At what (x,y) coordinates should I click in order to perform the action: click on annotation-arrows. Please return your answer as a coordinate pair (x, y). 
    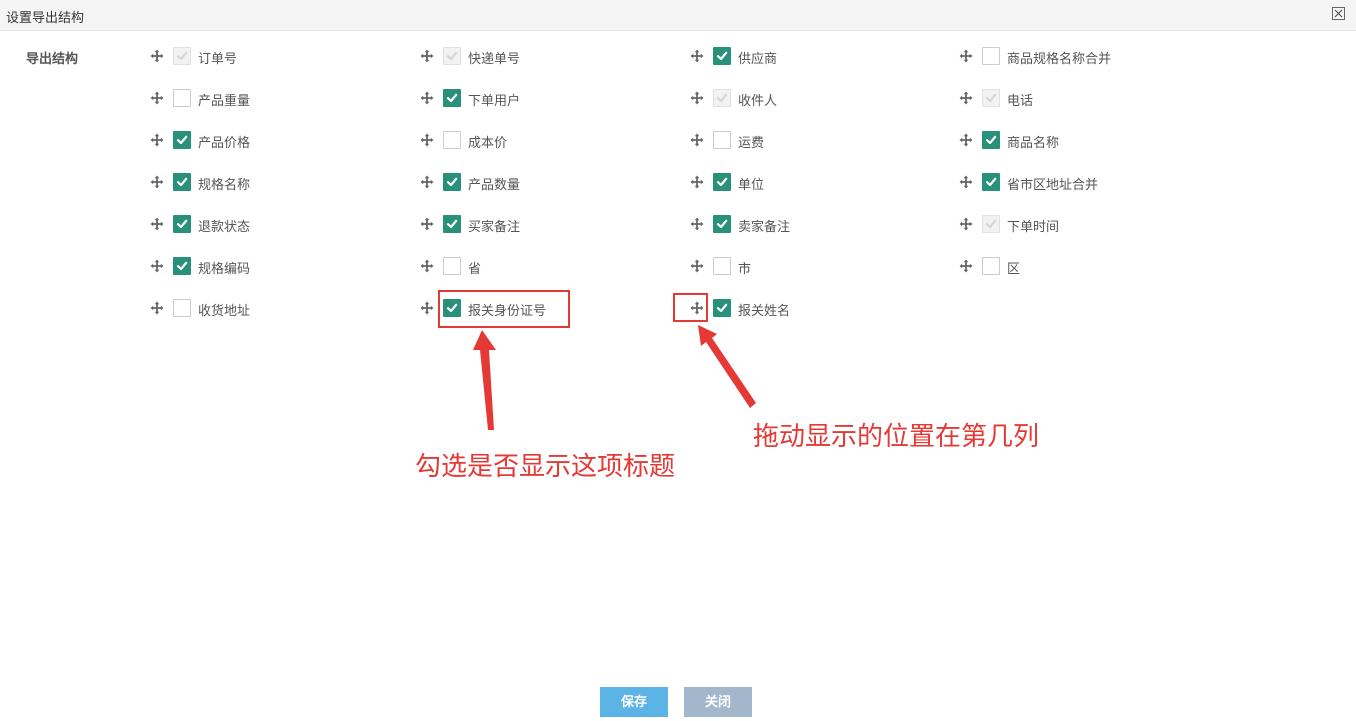
    Looking at the image, I should click on (614, 377).